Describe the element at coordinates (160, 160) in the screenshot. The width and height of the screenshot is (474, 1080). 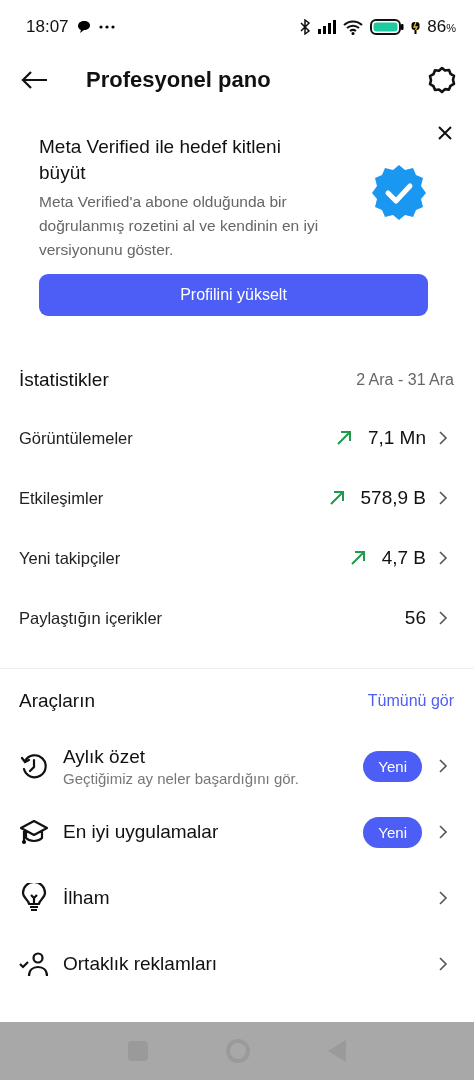
I see `promo-title: Meta Verified ile hedef kitleni büyüt` at that location.